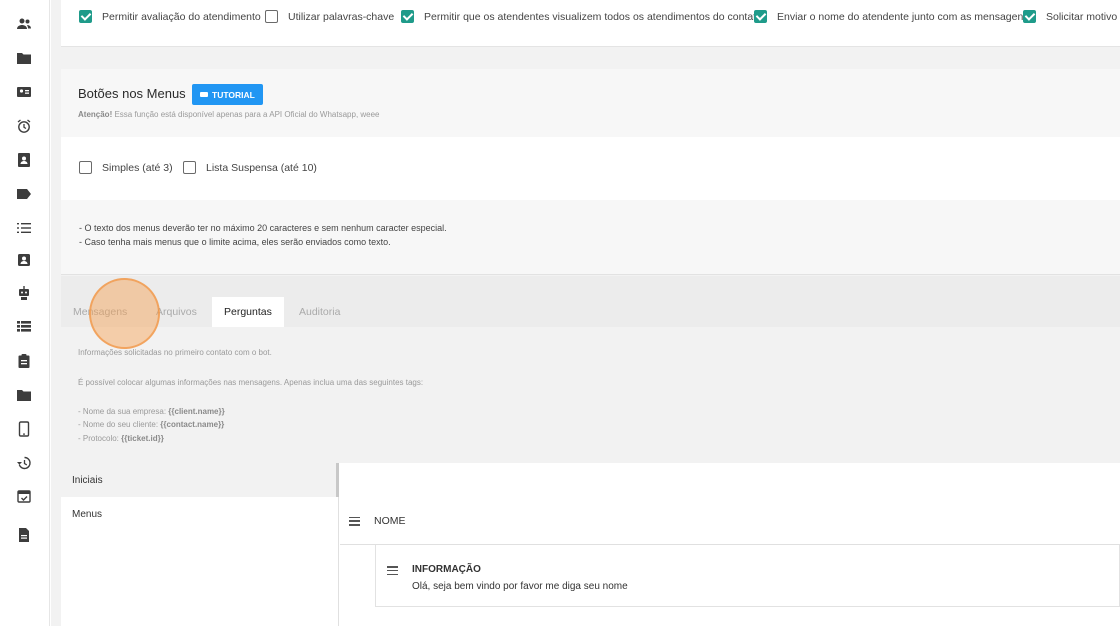  I want to click on tag-line: - Protocolo: {{ticket.id}}, so click(121, 438).